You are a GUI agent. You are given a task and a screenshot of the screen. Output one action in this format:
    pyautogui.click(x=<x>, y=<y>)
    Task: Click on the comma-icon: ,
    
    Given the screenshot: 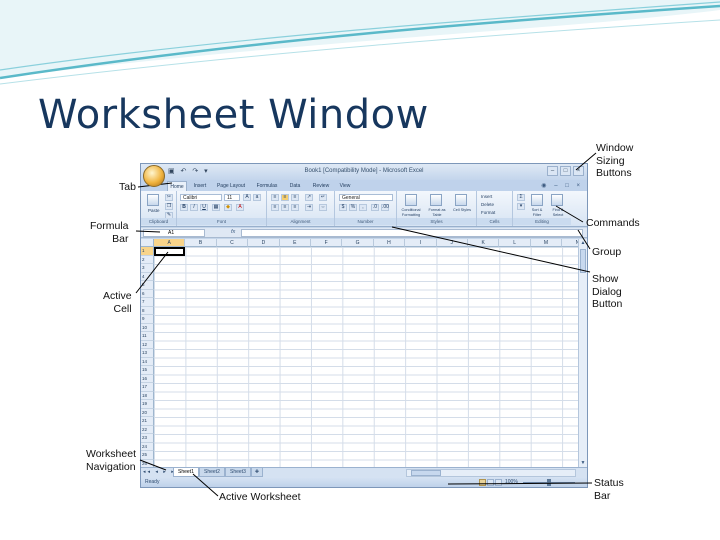 What is the action you would take?
    pyautogui.click(x=363, y=207)
    